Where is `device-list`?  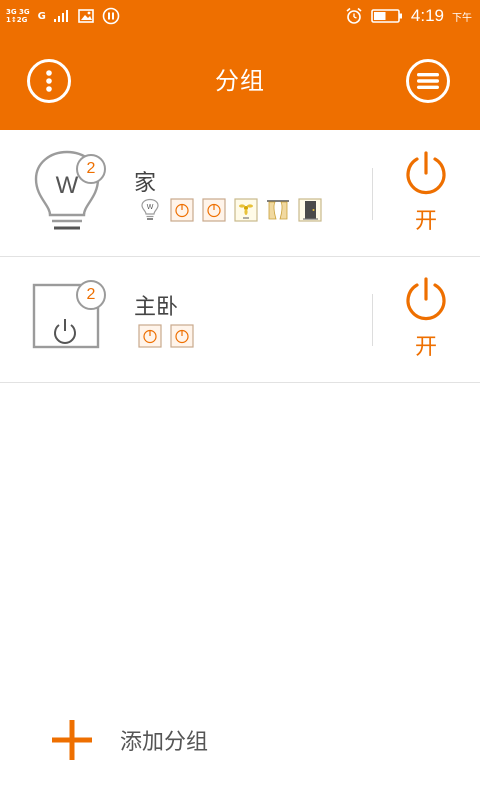
device-list is located at coordinates (166, 336).